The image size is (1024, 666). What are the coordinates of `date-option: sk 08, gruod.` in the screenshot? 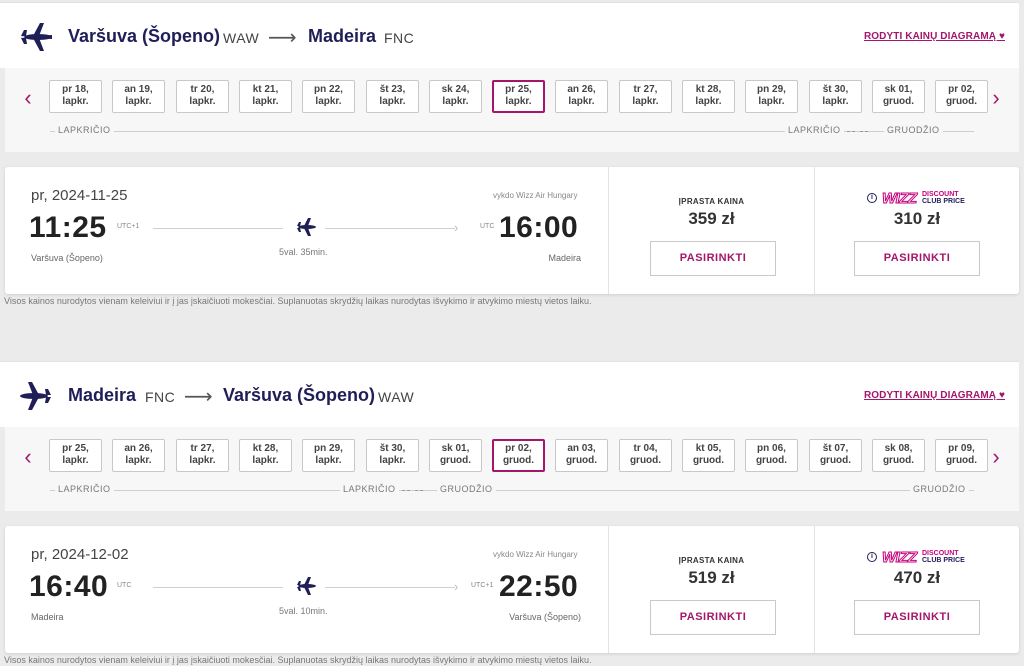 It's located at (898, 455).